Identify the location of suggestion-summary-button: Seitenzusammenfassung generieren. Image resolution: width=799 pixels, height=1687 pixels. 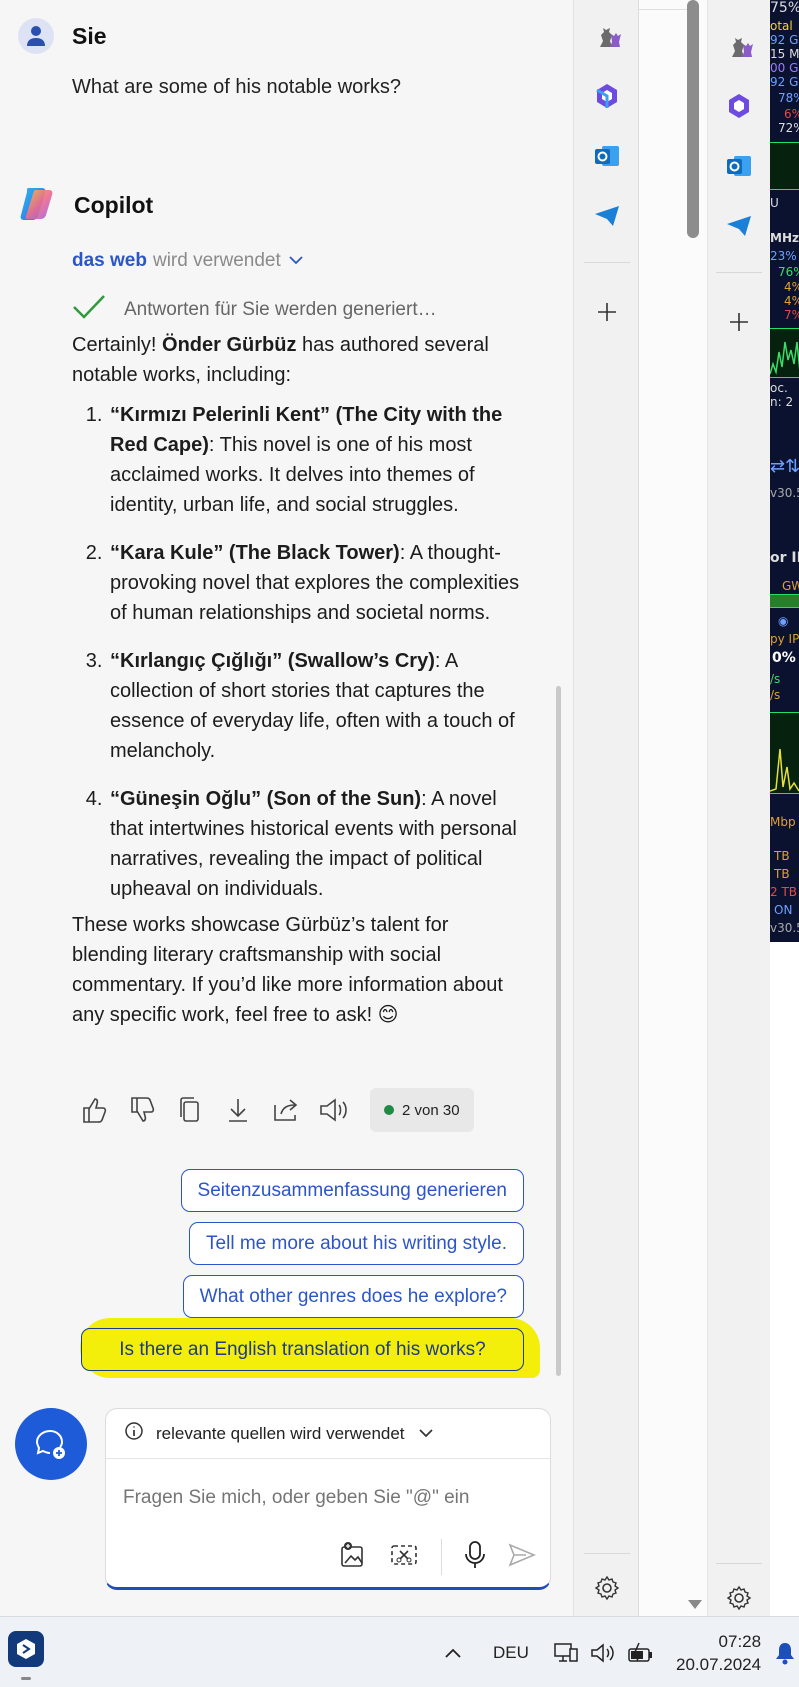
(352, 1190).